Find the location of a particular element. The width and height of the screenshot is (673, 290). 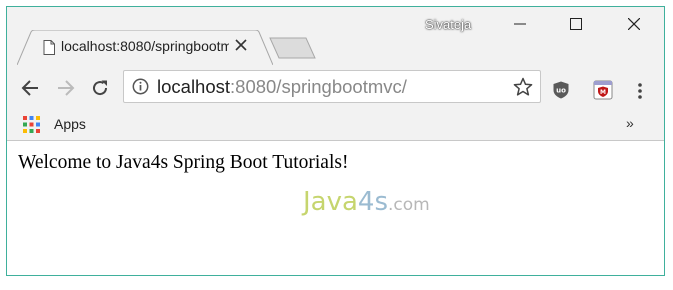

address-bar: localhost:8080/springbootmvc/ is located at coordinates (332, 86).